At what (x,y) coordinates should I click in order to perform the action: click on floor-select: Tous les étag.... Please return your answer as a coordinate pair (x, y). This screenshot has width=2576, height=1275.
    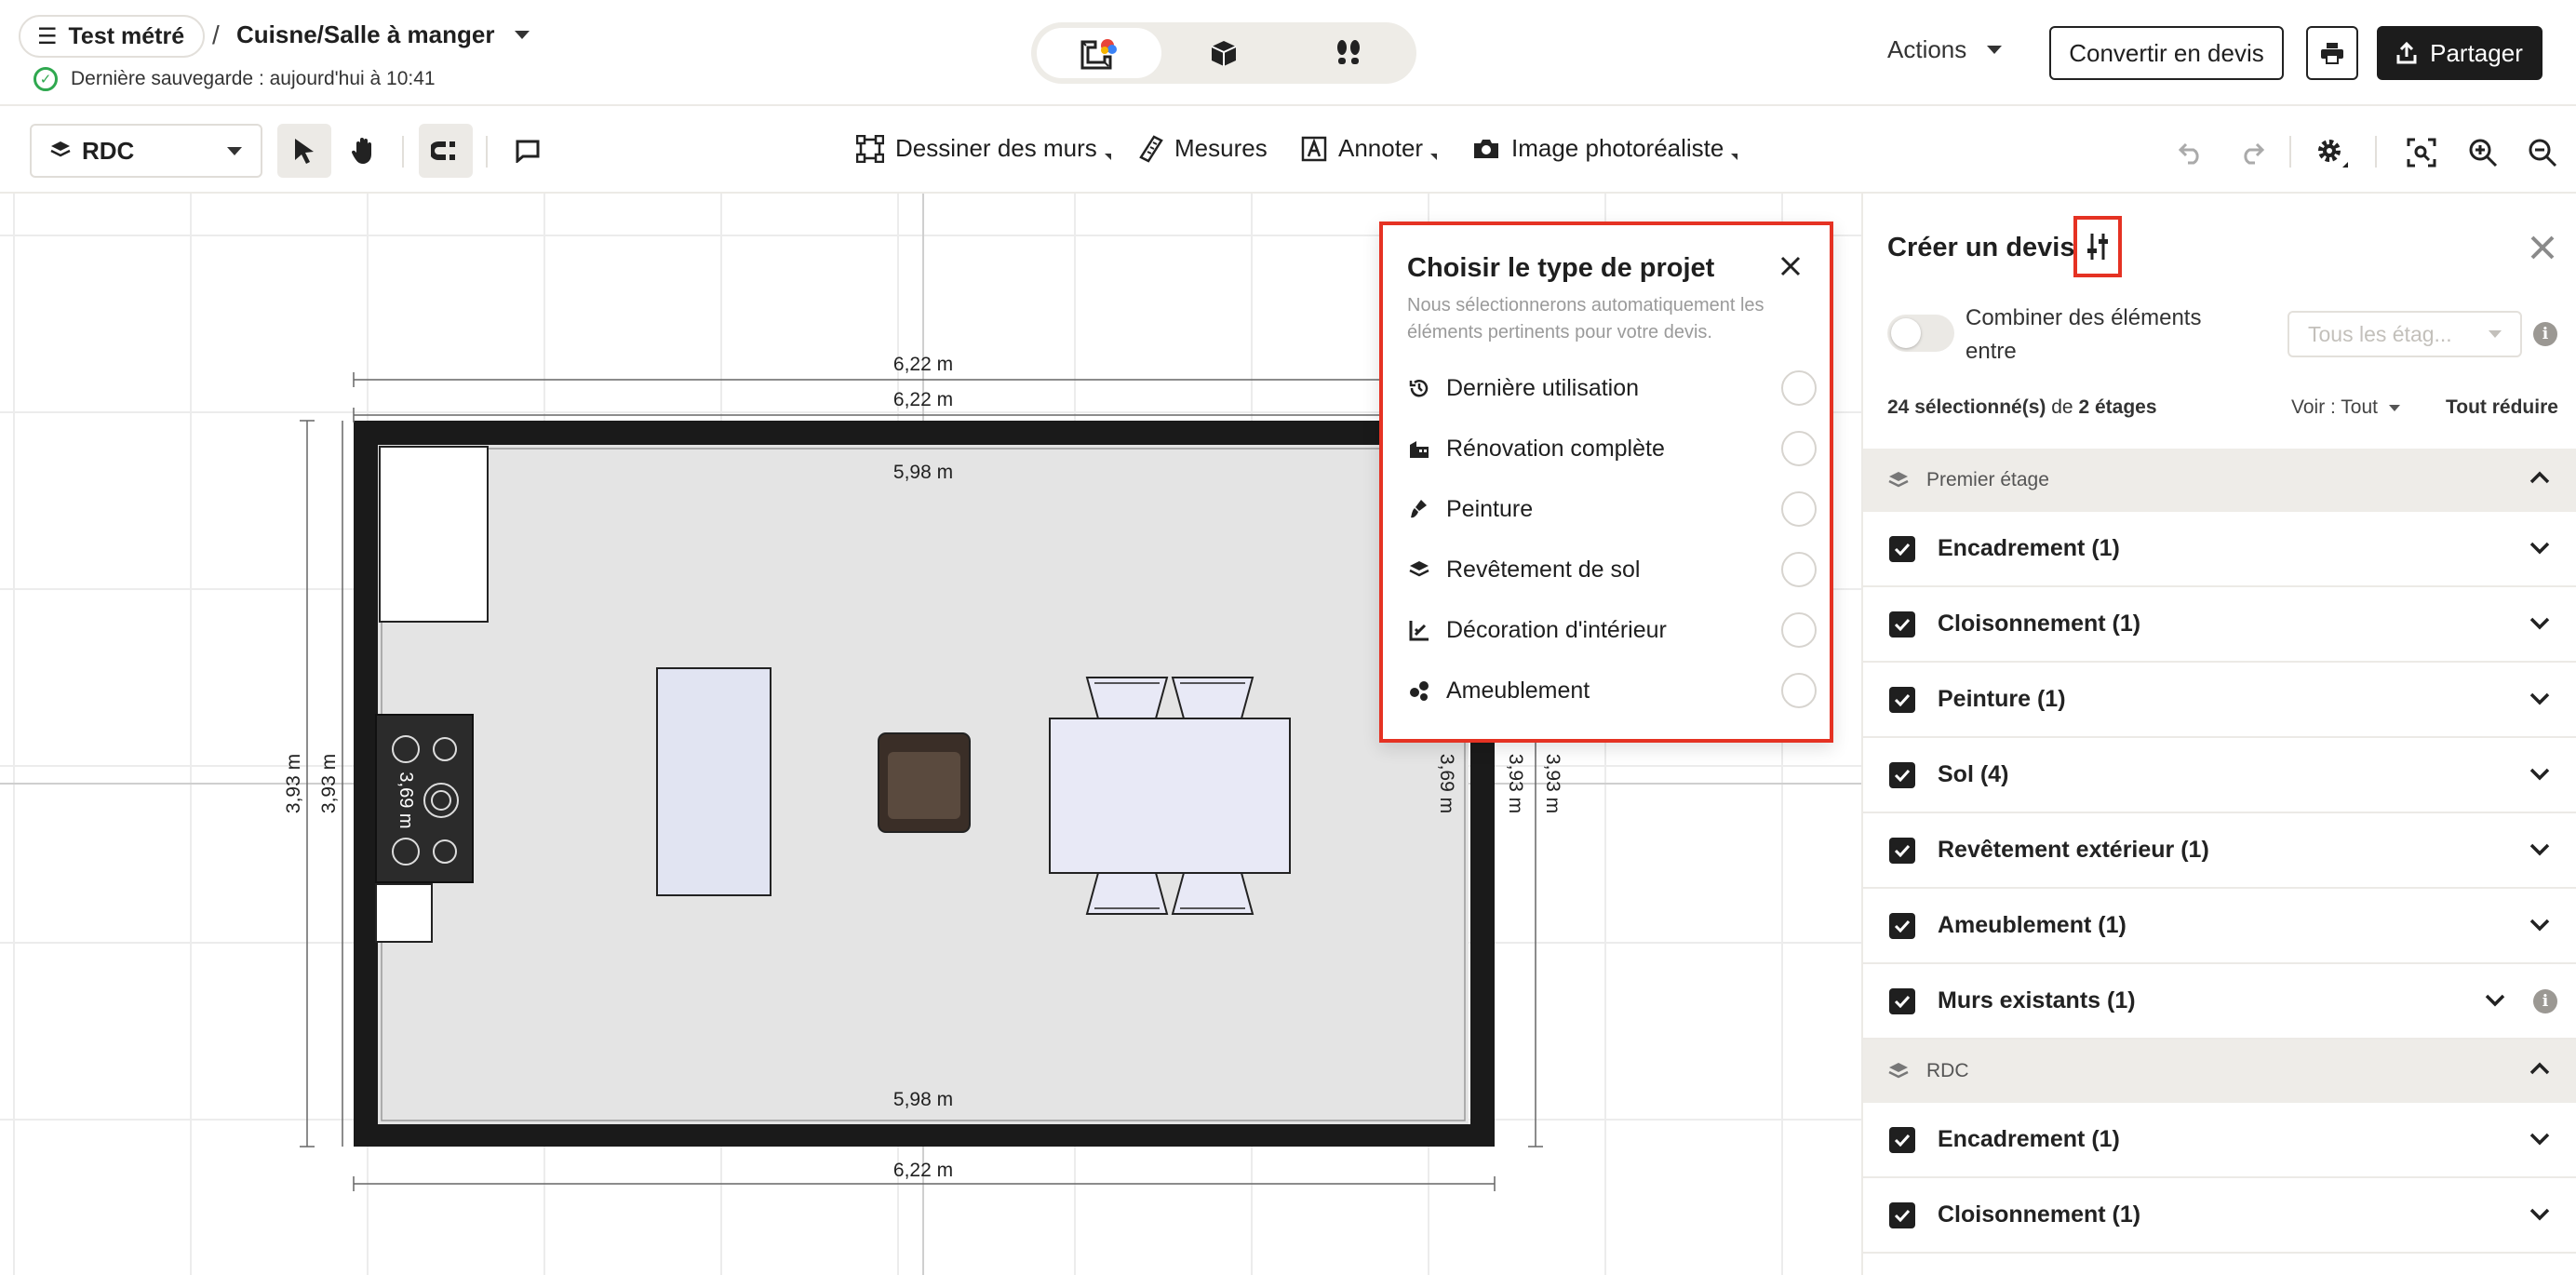
    Looking at the image, I should click on (2405, 334).